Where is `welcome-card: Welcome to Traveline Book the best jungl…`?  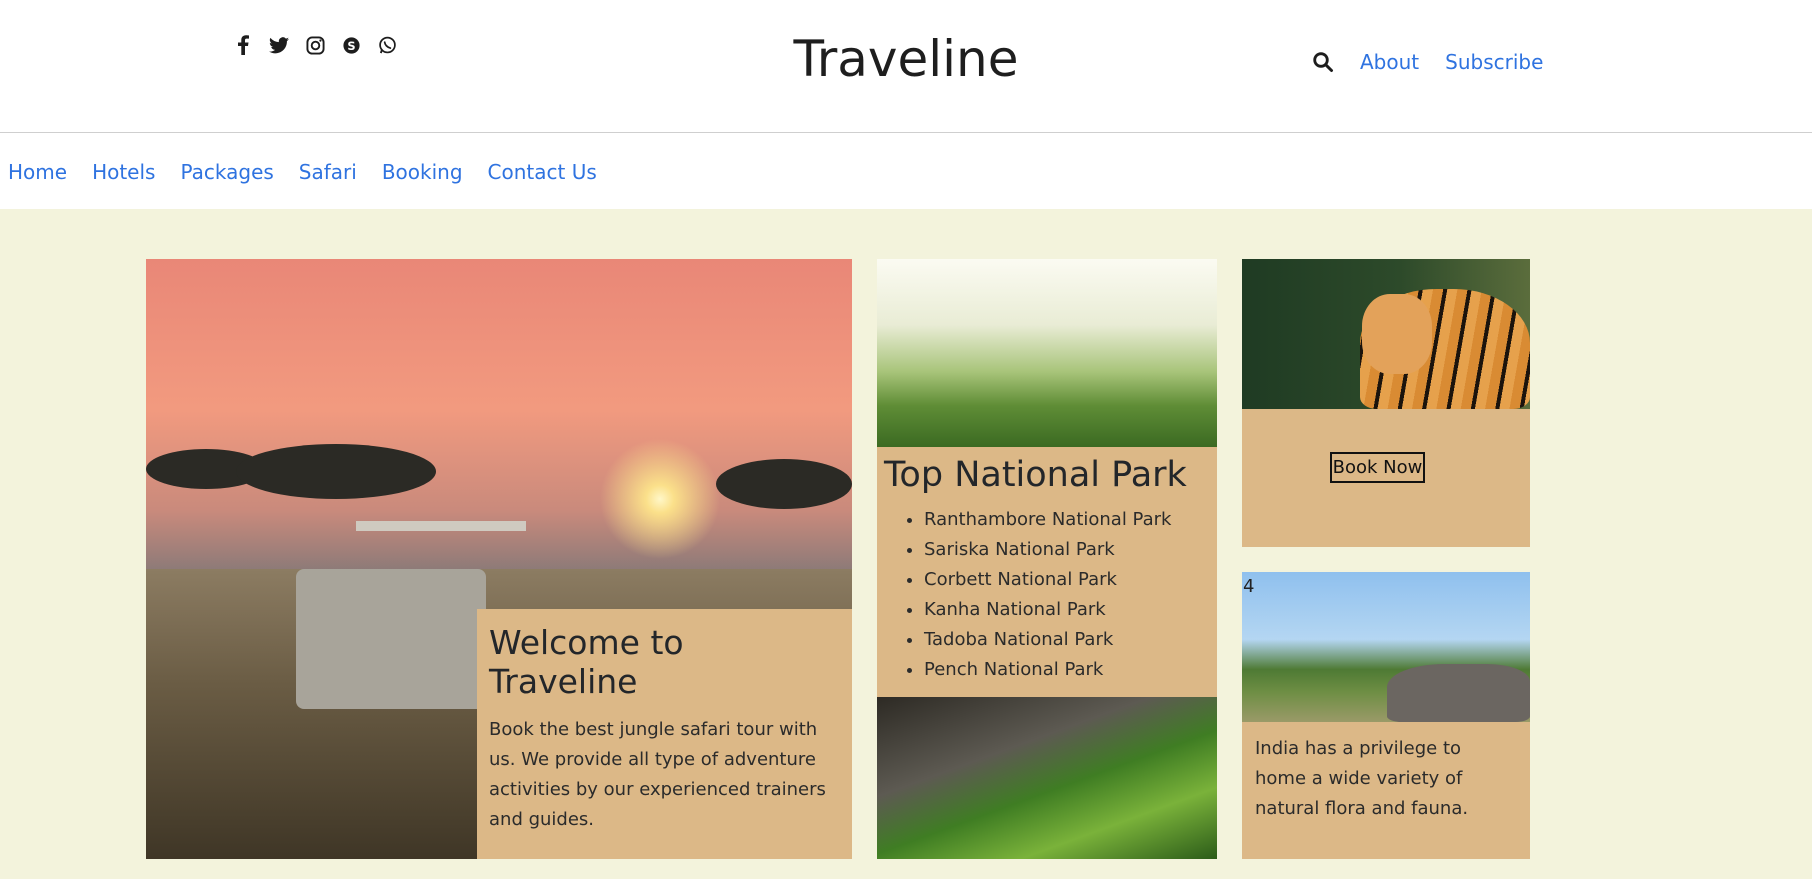
welcome-card: Welcome to Traveline Book the best jungl… is located at coordinates (664, 734).